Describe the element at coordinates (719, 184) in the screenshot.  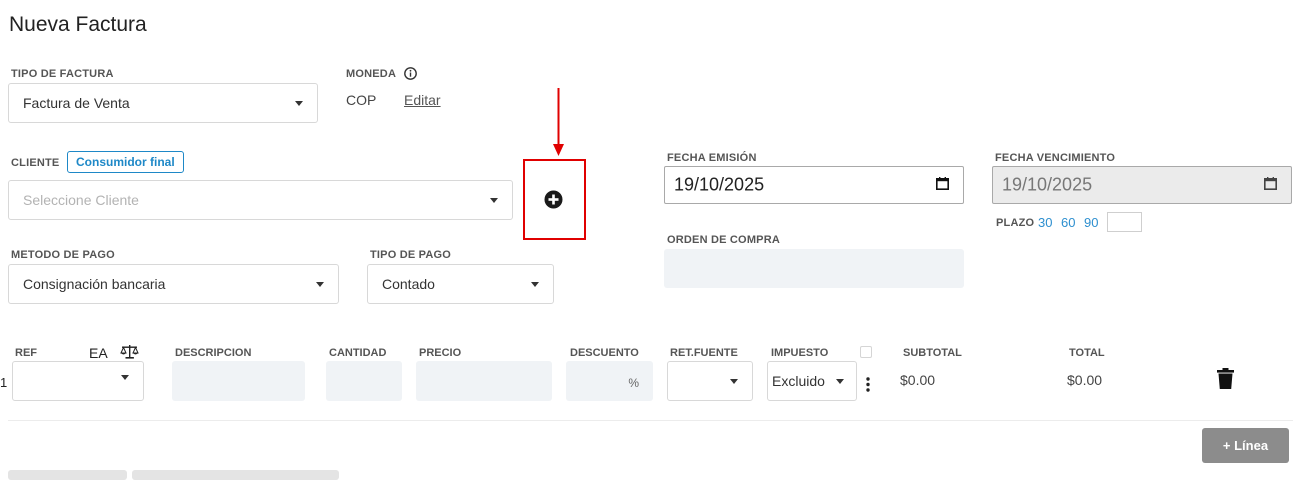
I see `issue-date-value: 19/10/2025` at that location.